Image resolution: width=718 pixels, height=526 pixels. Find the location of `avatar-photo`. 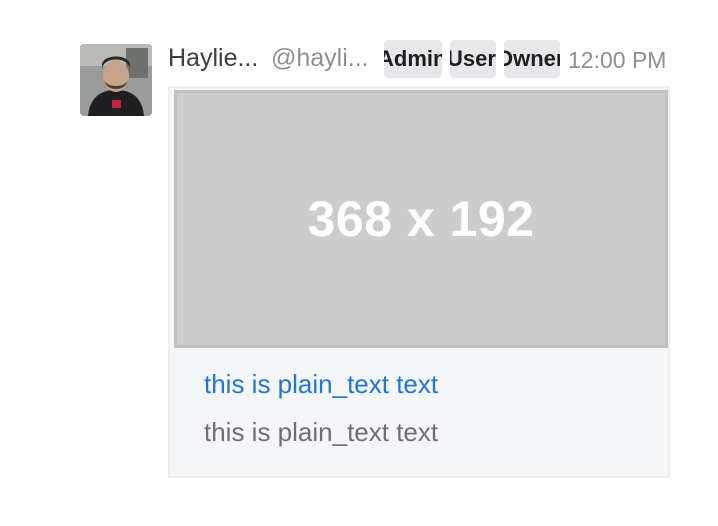

avatar-photo is located at coordinates (116, 80).